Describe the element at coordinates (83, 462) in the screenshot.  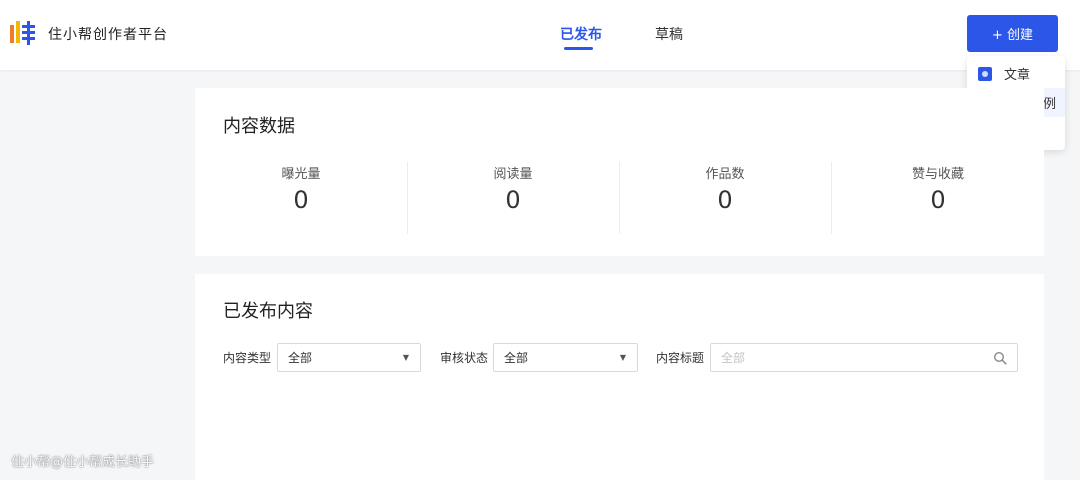
I see `watermark: 住小帮@住小帮成长助手` at that location.